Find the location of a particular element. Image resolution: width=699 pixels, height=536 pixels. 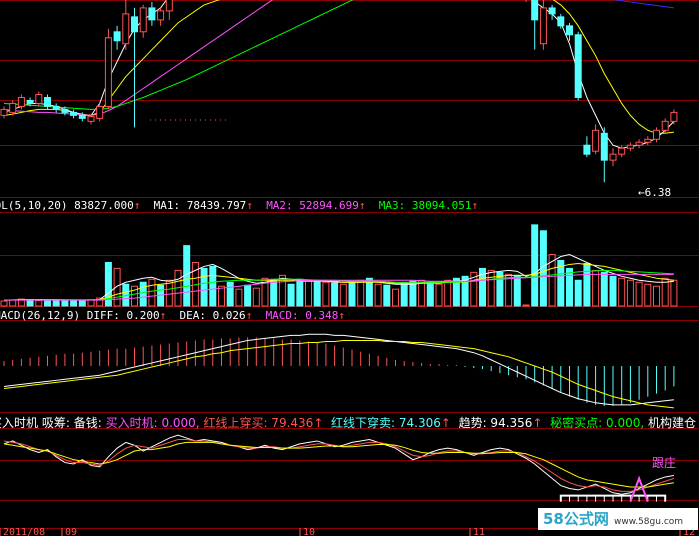

indicator-panel is located at coordinates (339, 468).